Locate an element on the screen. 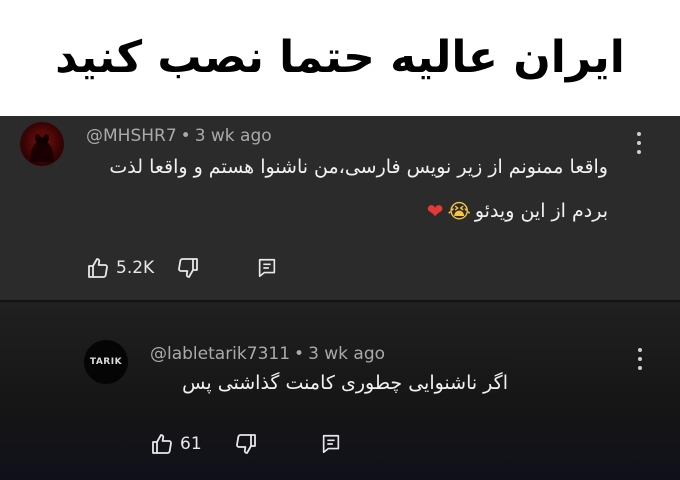  banner-title: ایران عالیه حتما نصب کنید is located at coordinates (340, 57).